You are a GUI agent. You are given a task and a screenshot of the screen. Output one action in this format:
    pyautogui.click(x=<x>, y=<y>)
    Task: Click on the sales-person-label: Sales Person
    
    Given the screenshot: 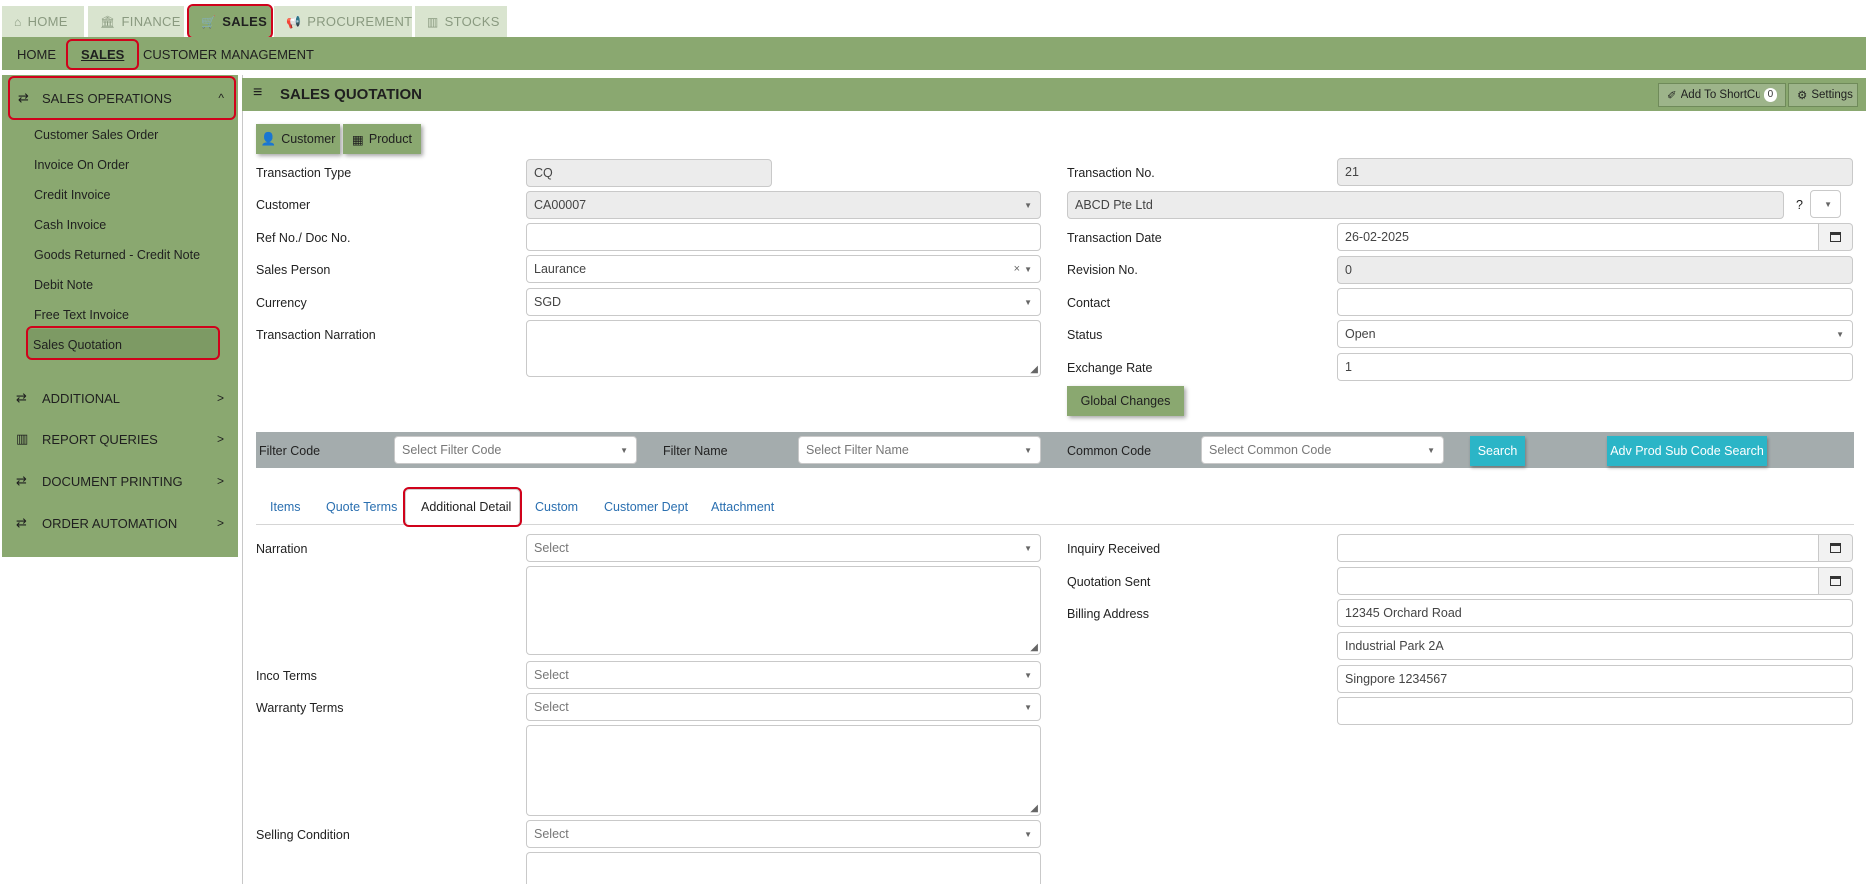 What is the action you would take?
    pyautogui.click(x=293, y=270)
    